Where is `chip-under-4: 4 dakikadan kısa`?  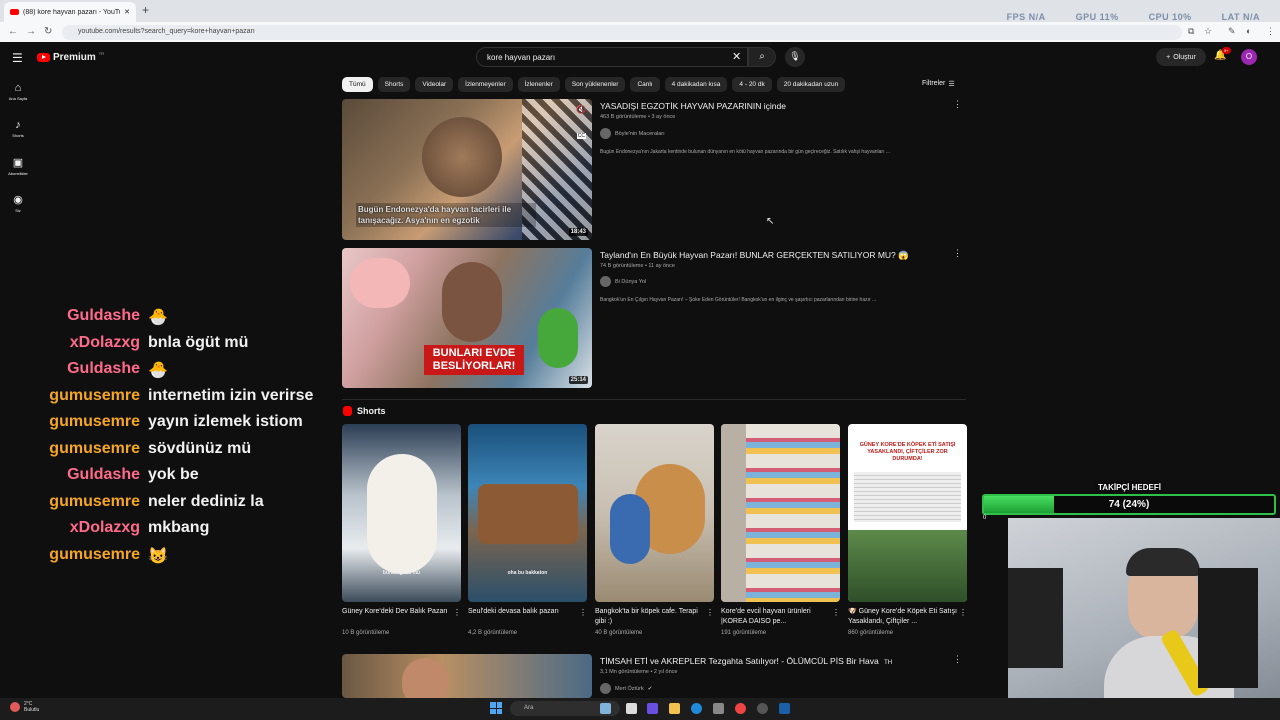
chip-under-4: 4 dakikadan kısa is located at coordinates (696, 84).